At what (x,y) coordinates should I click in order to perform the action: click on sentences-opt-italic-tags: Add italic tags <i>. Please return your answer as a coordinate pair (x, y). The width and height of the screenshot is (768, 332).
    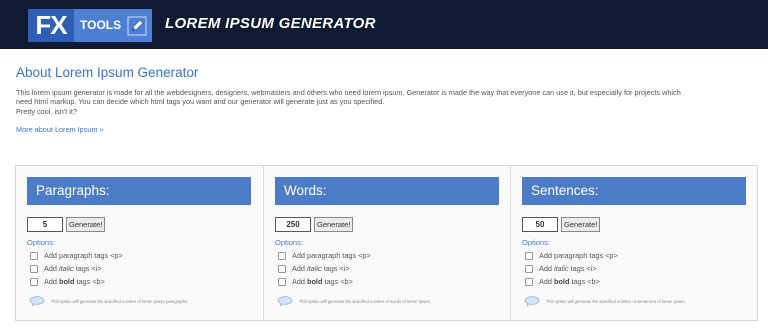
    Looking at the image, I should click on (561, 268).